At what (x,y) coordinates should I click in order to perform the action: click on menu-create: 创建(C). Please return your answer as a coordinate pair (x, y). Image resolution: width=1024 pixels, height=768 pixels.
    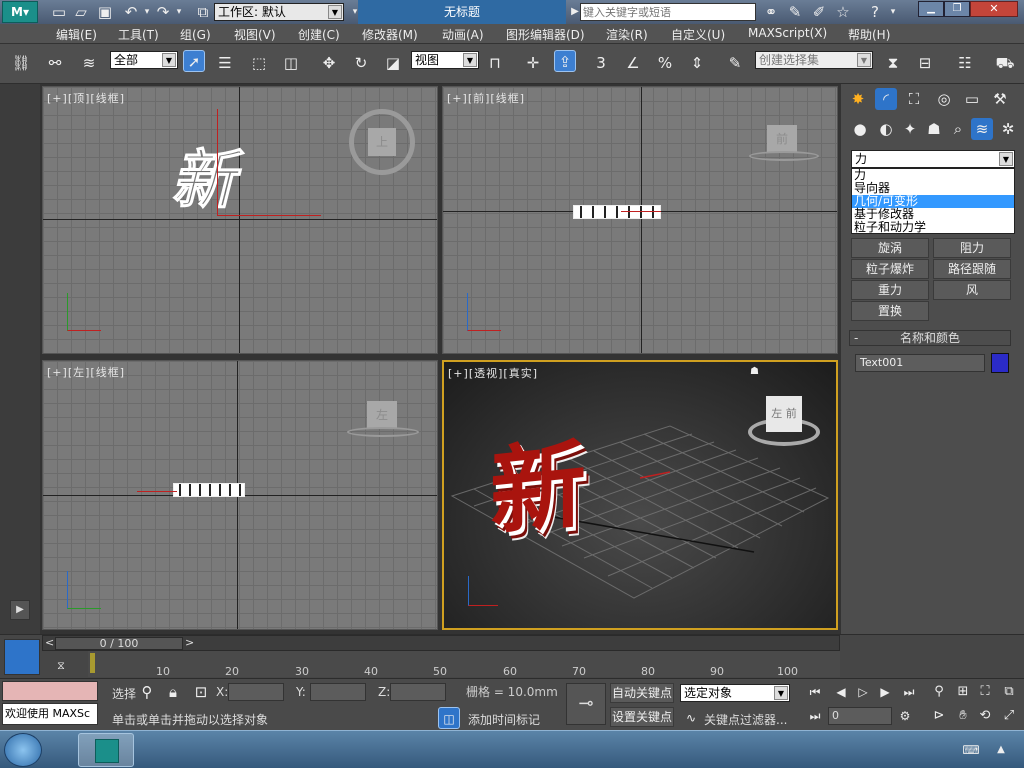
    Looking at the image, I should click on (319, 34).